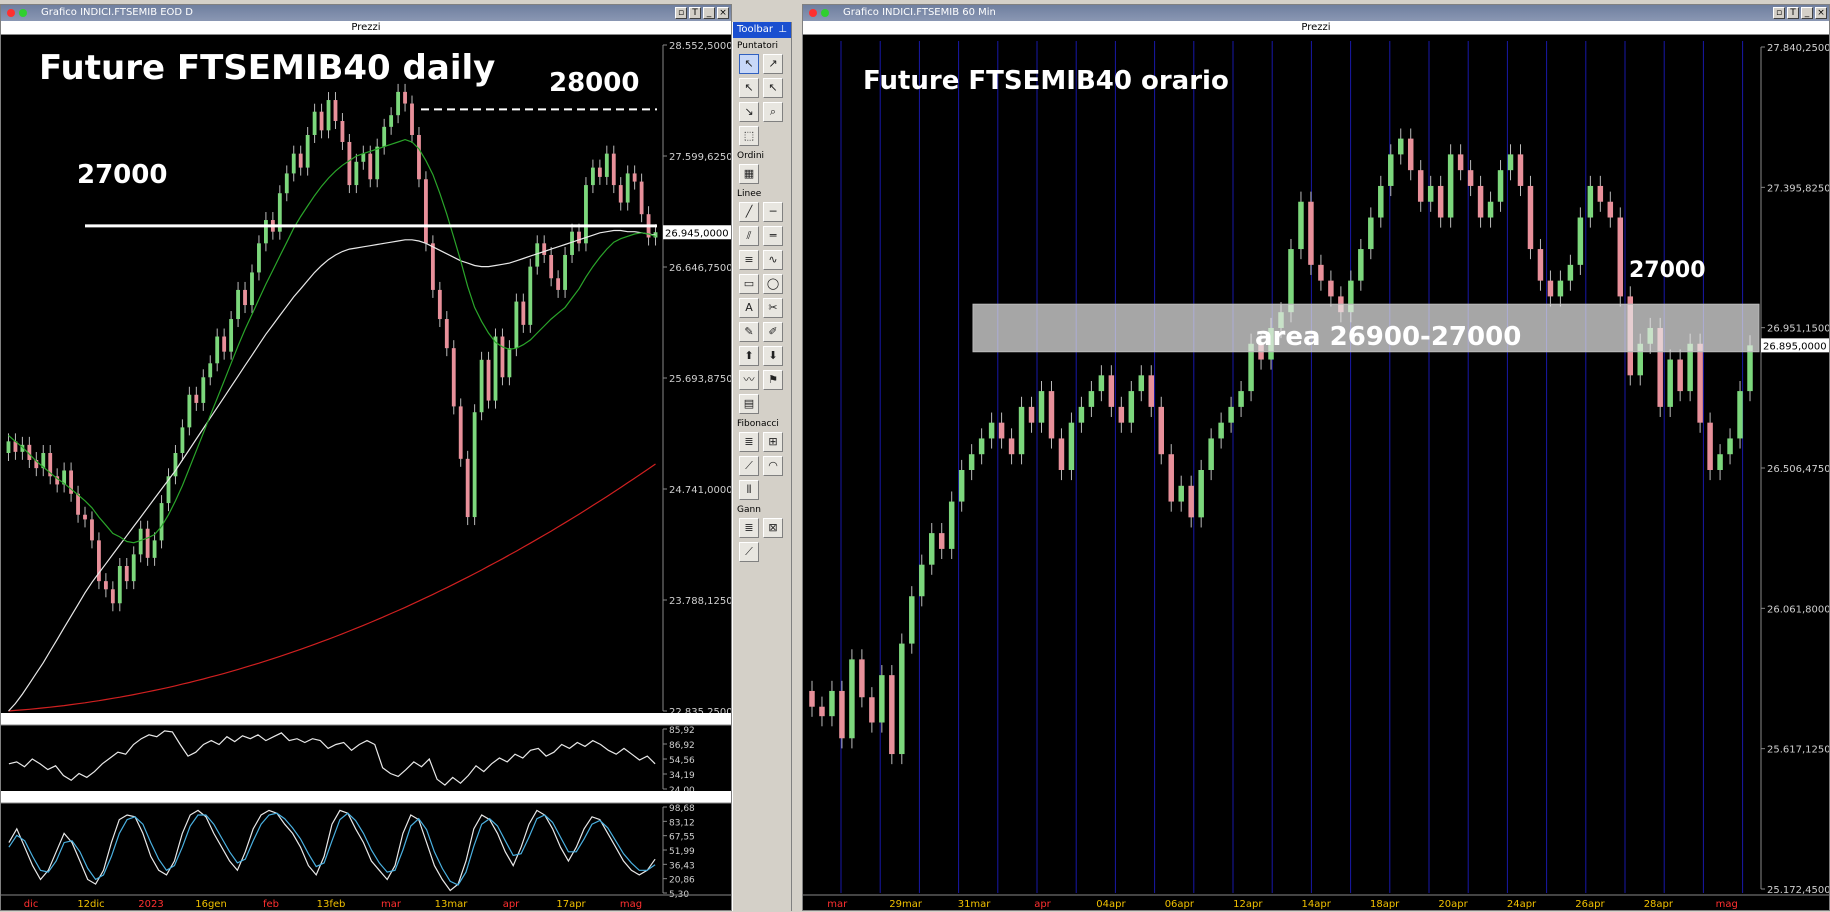 The image size is (1830, 912). What do you see at coordinates (773, 442) in the screenshot?
I see `fib-time-icon: ⊞` at bounding box center [773, 442].